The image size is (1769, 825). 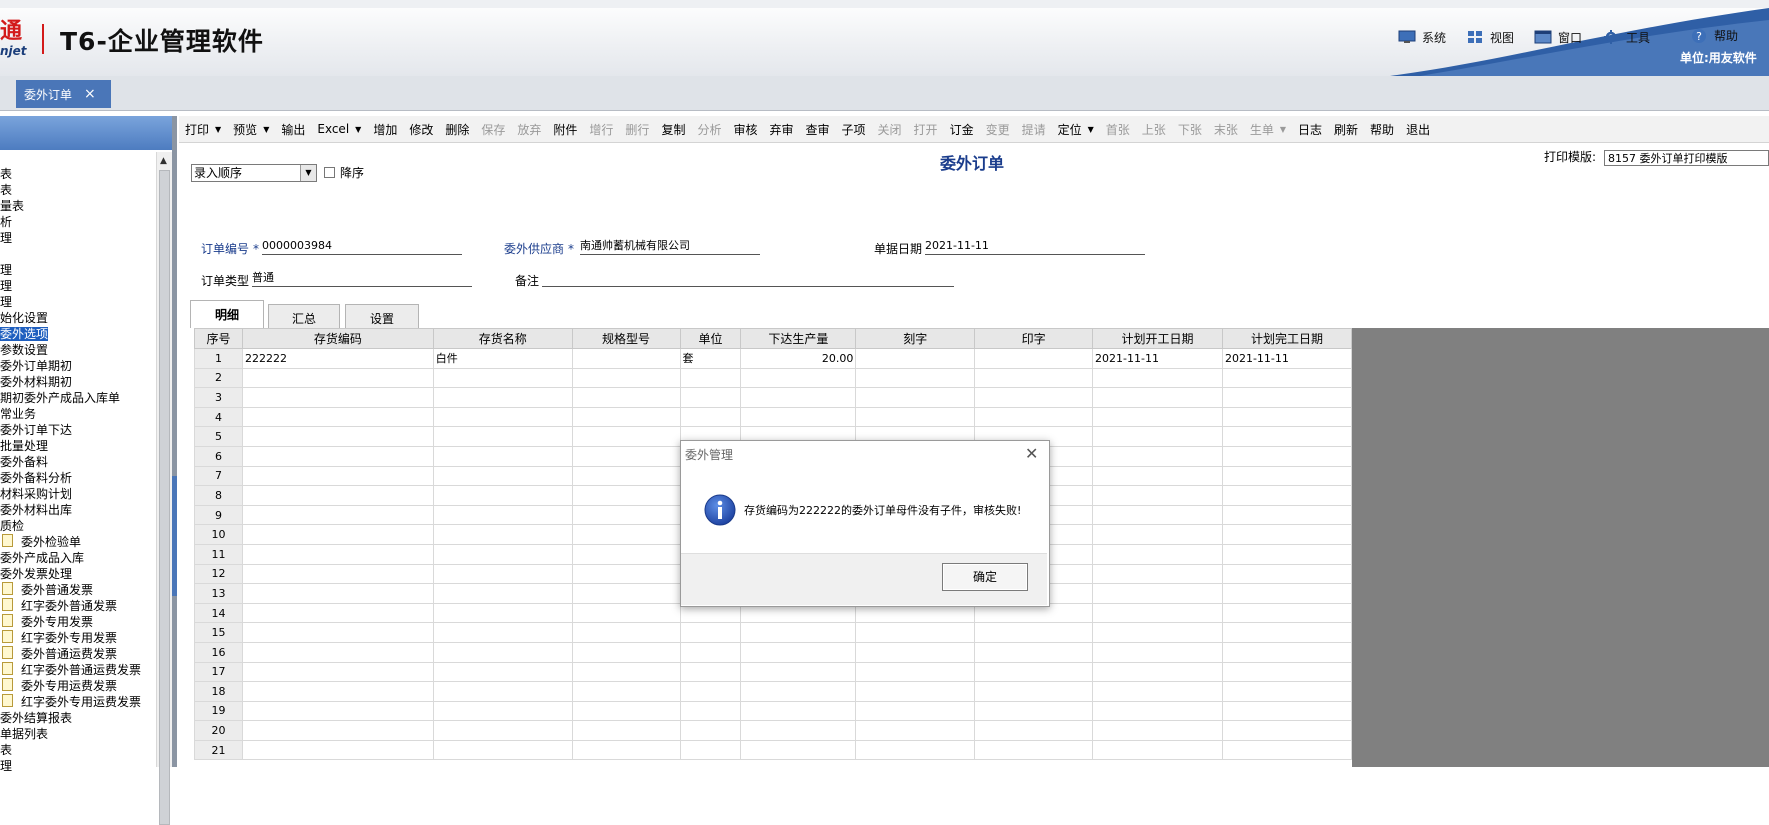 I want to click on sidebar-item: 红字委外普通发票, so click(x=79, y=606).